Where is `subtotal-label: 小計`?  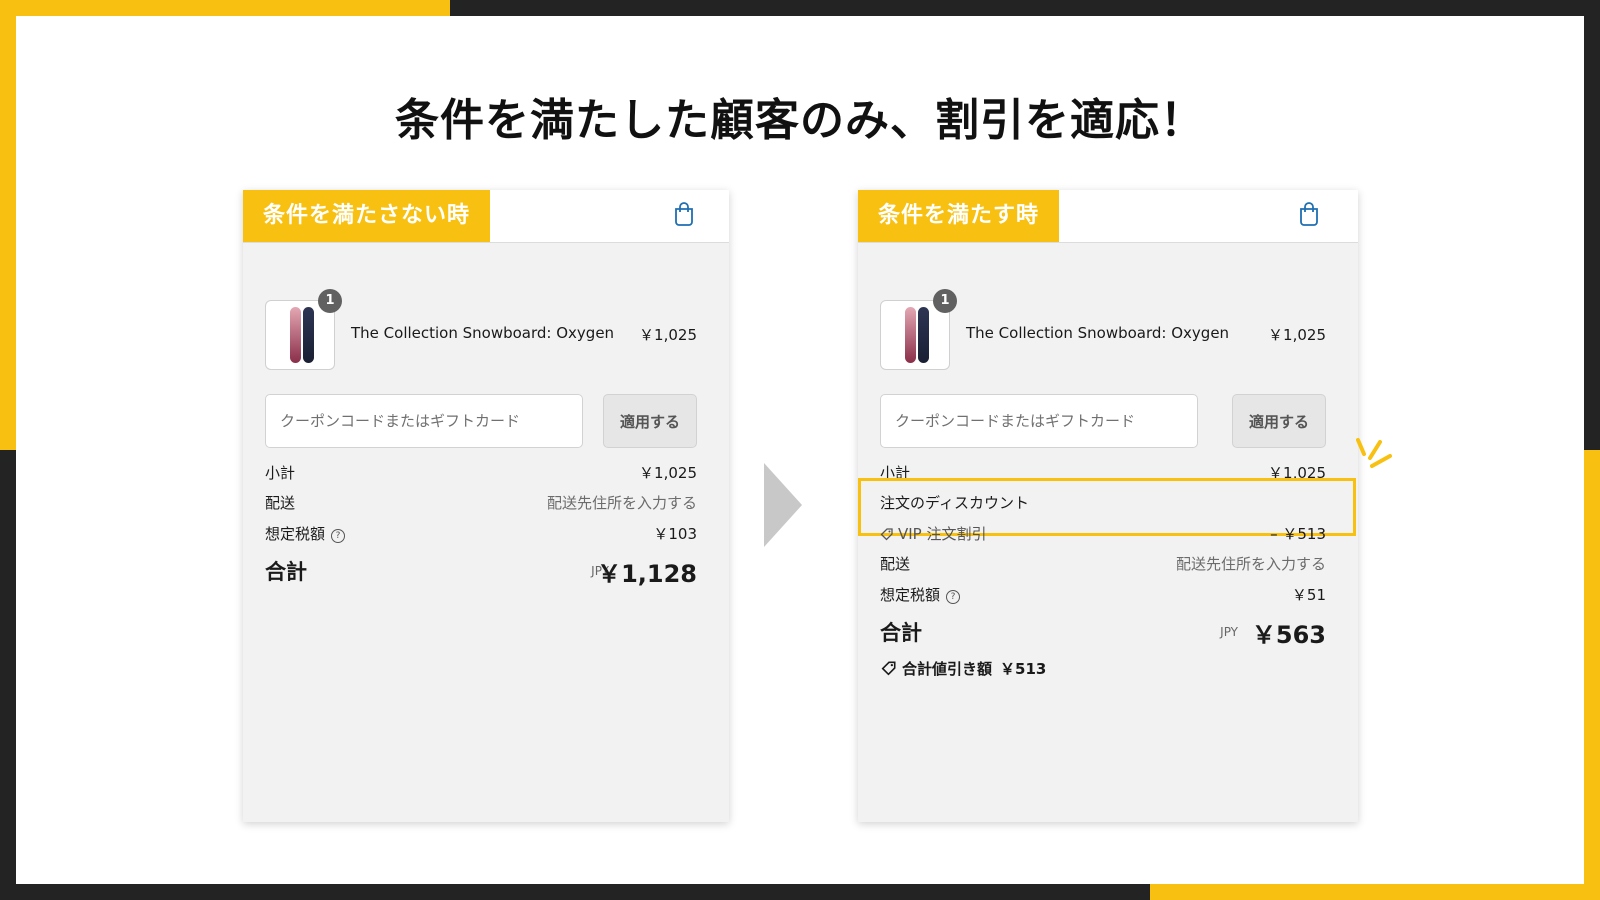
subtotal-label: 小計 is located at coordinates (280, 473).